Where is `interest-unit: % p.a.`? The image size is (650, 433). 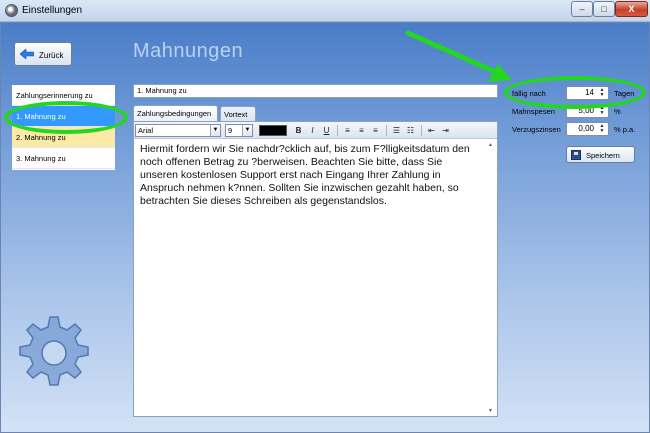 interest-unit: % p.a. is located at coordinates (625, 129).